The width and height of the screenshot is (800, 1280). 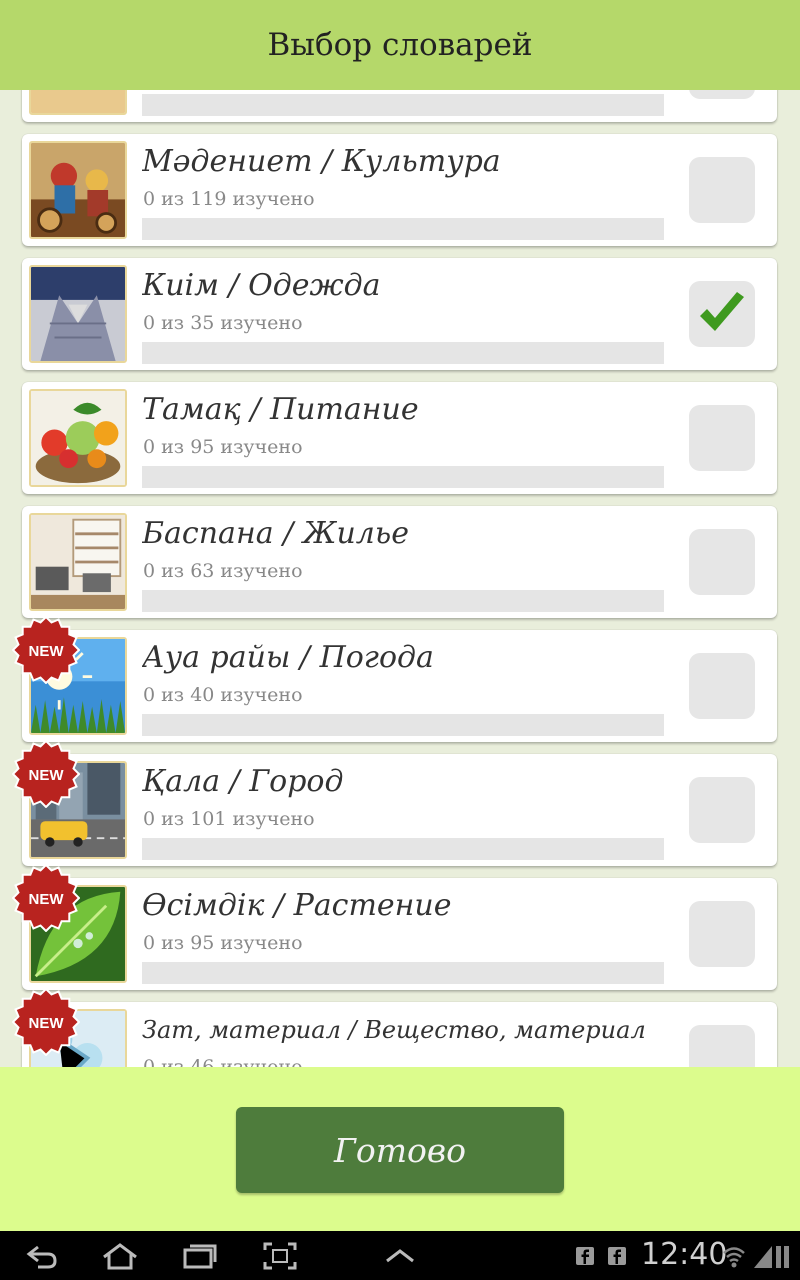 What do you see at coordinates (321, 161) in the screenshot?
I see `item-title: Мәдениет / Культура` at bounding box center [321, 161].